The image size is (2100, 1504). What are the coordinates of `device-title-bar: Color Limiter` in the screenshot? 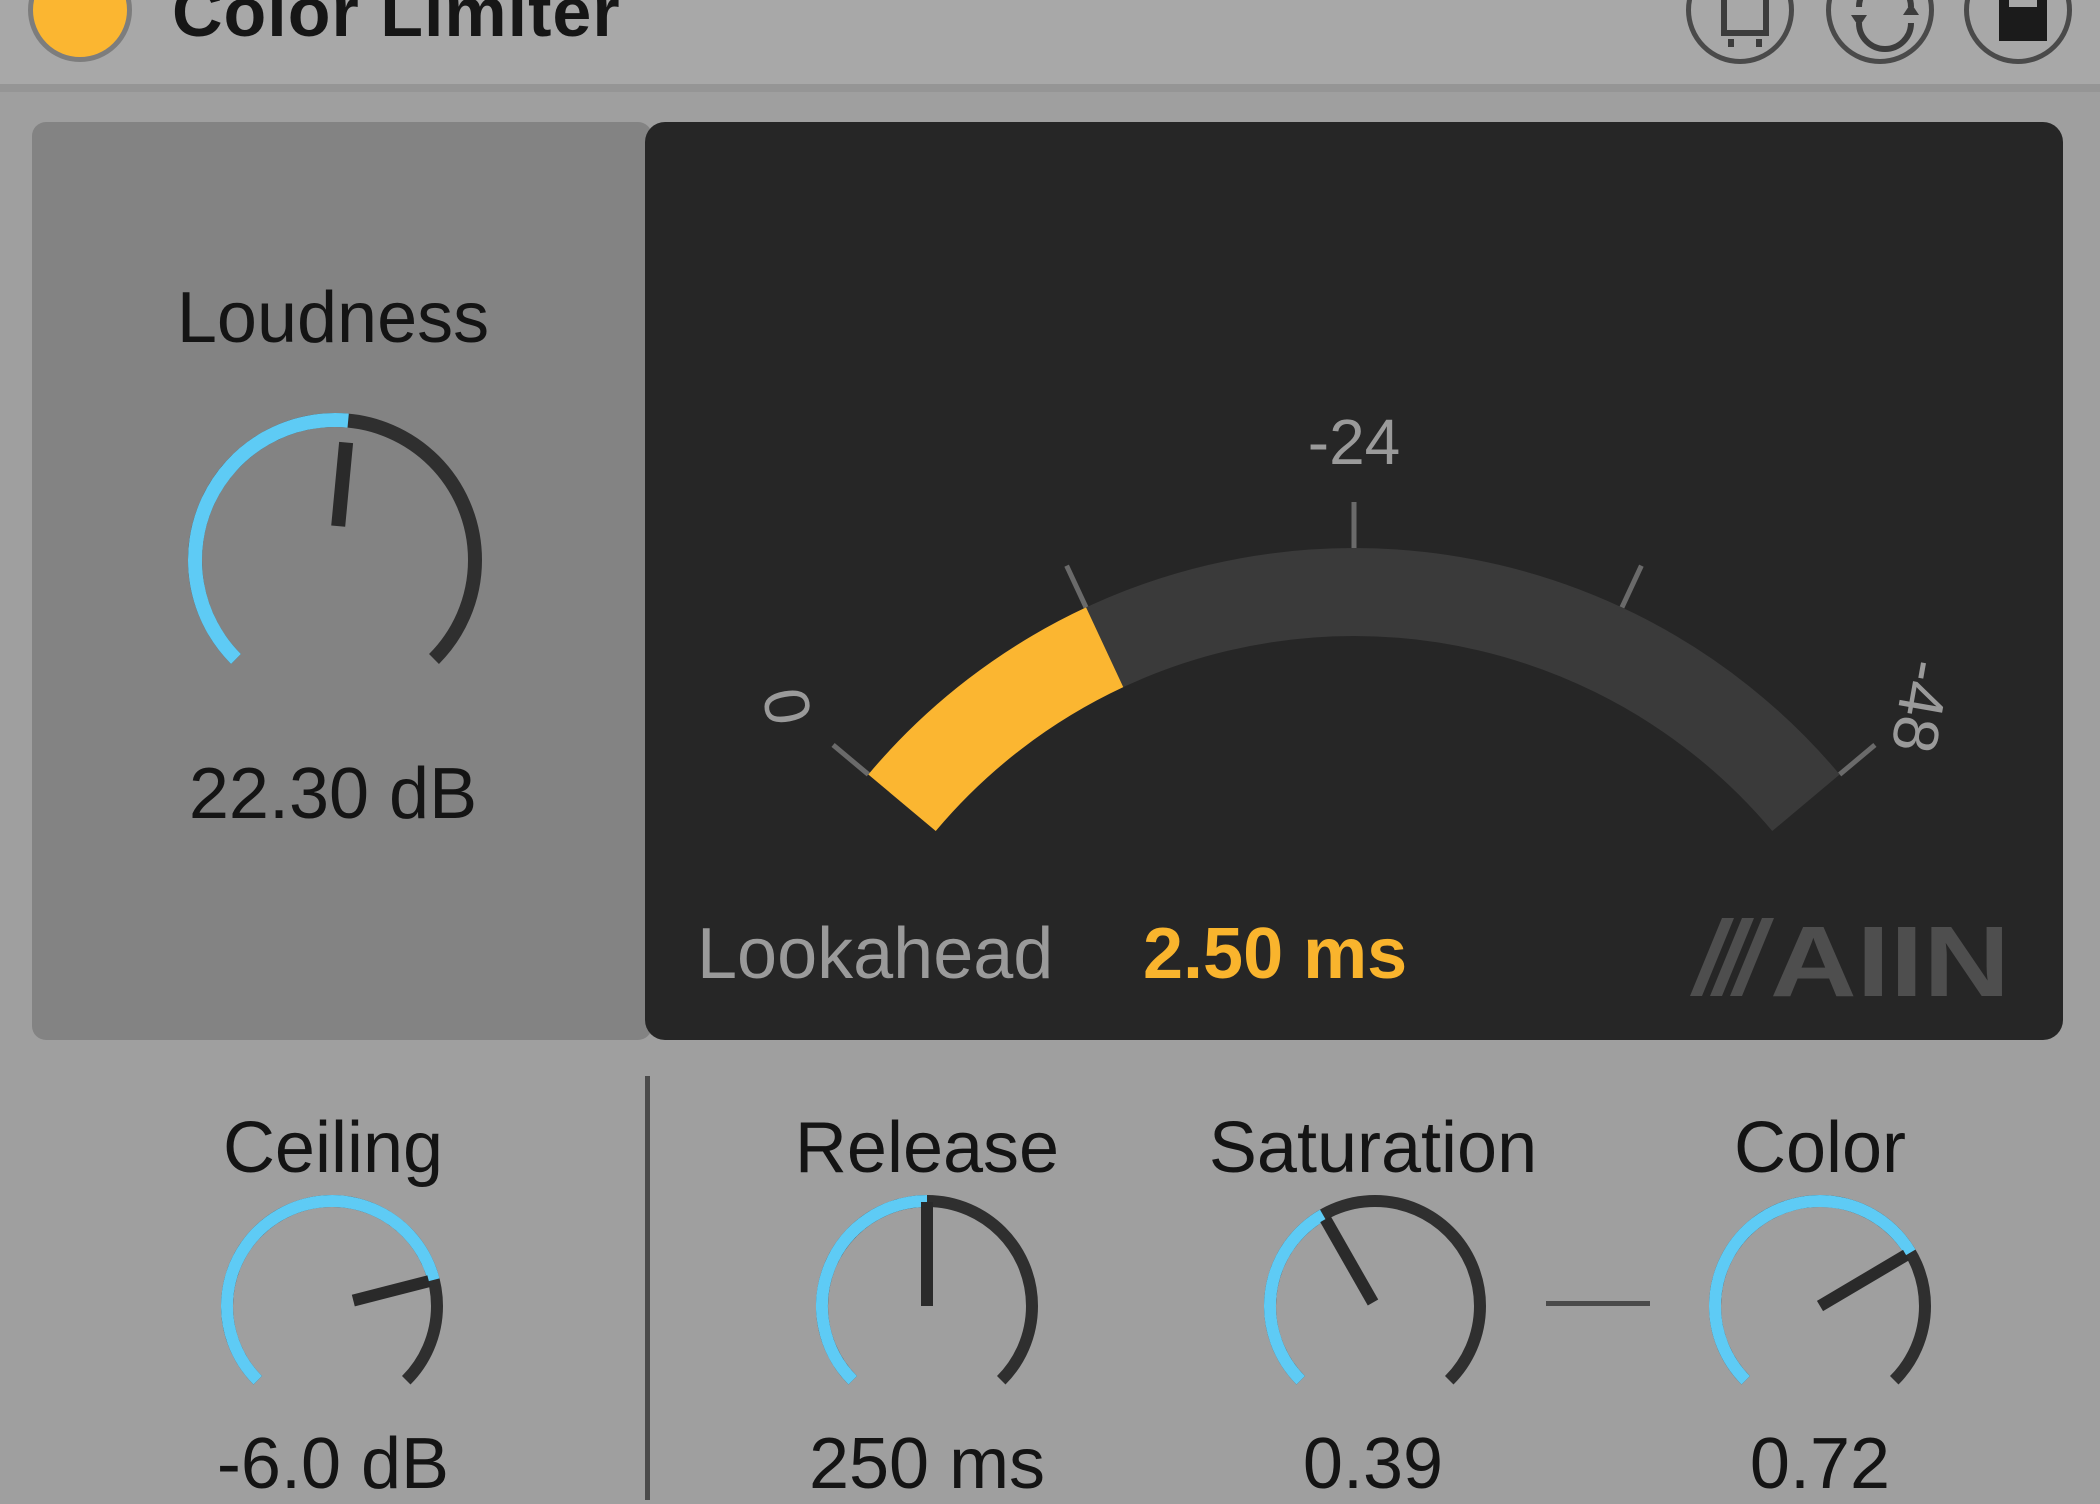 It's located at (1050, 46).